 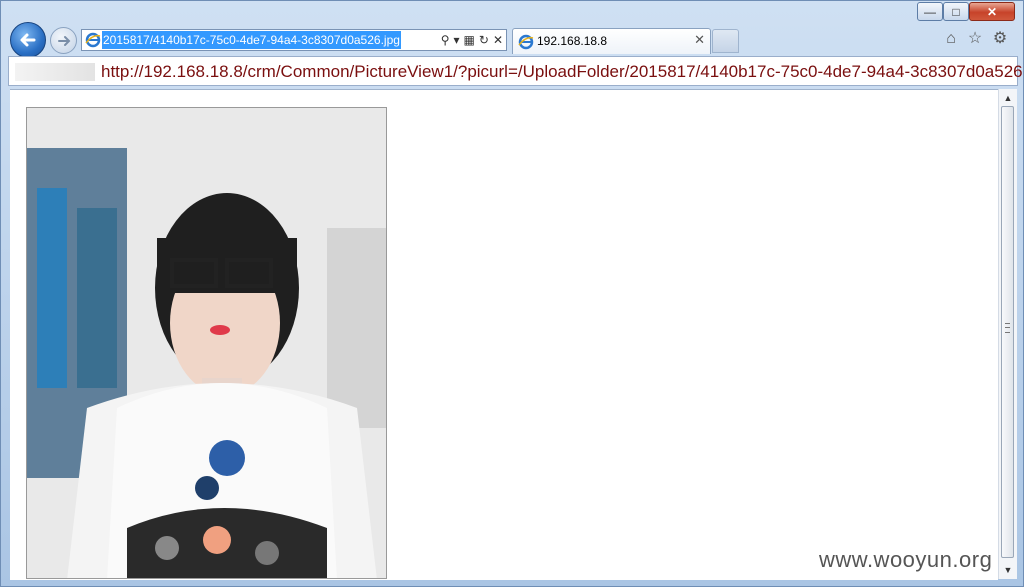 What do you see at coordinates (699, 40) in the screenshot?
I see `tab-close-icon: ✕` at bounding box center [699, 40].